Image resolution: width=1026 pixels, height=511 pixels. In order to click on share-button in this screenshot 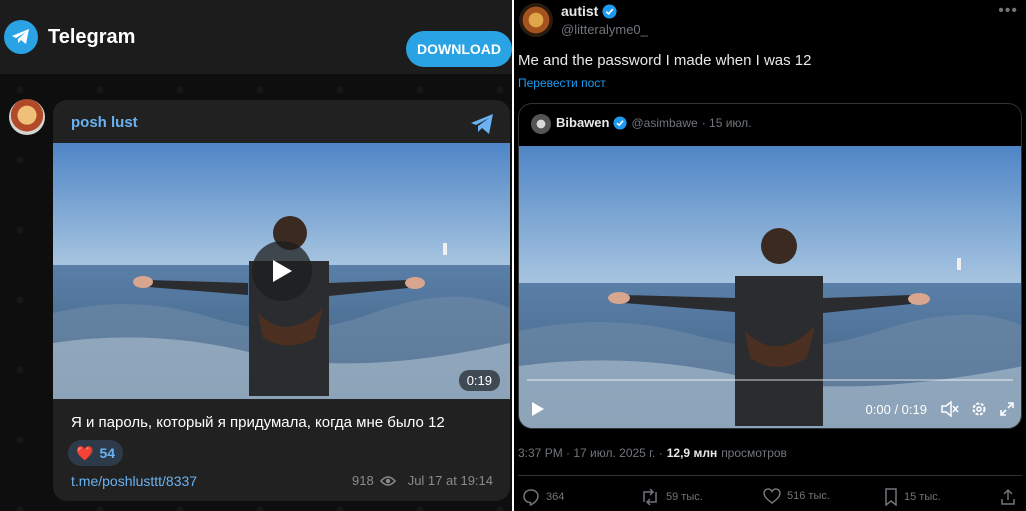, I will do `click(1008, 497)`.